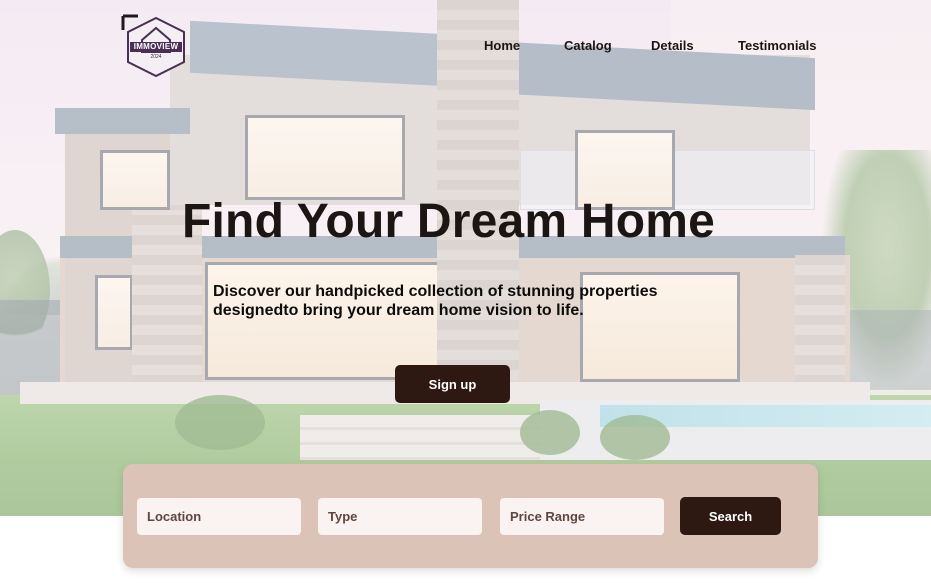 This screenshot has height=583, width=931. Describe the element at coordinates (448, 221) in the screenshot. I see `hero-title: Find Your Dream Home` at that location.